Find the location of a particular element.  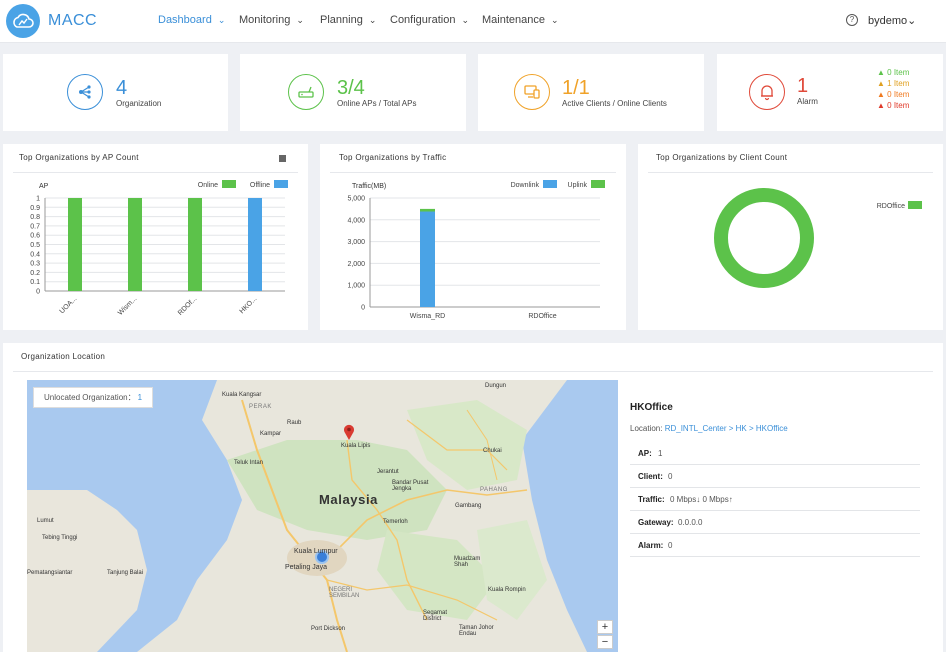

menu-monitoring: Monitoring ⌄ is located at coordinates (271, 20).